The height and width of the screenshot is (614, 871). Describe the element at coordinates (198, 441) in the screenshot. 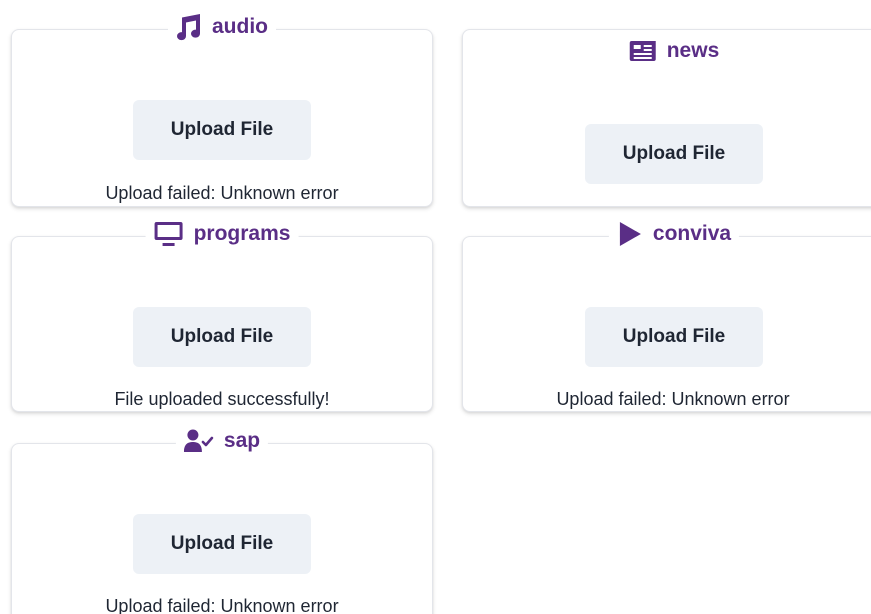

I see `user-check-icon` at that location.